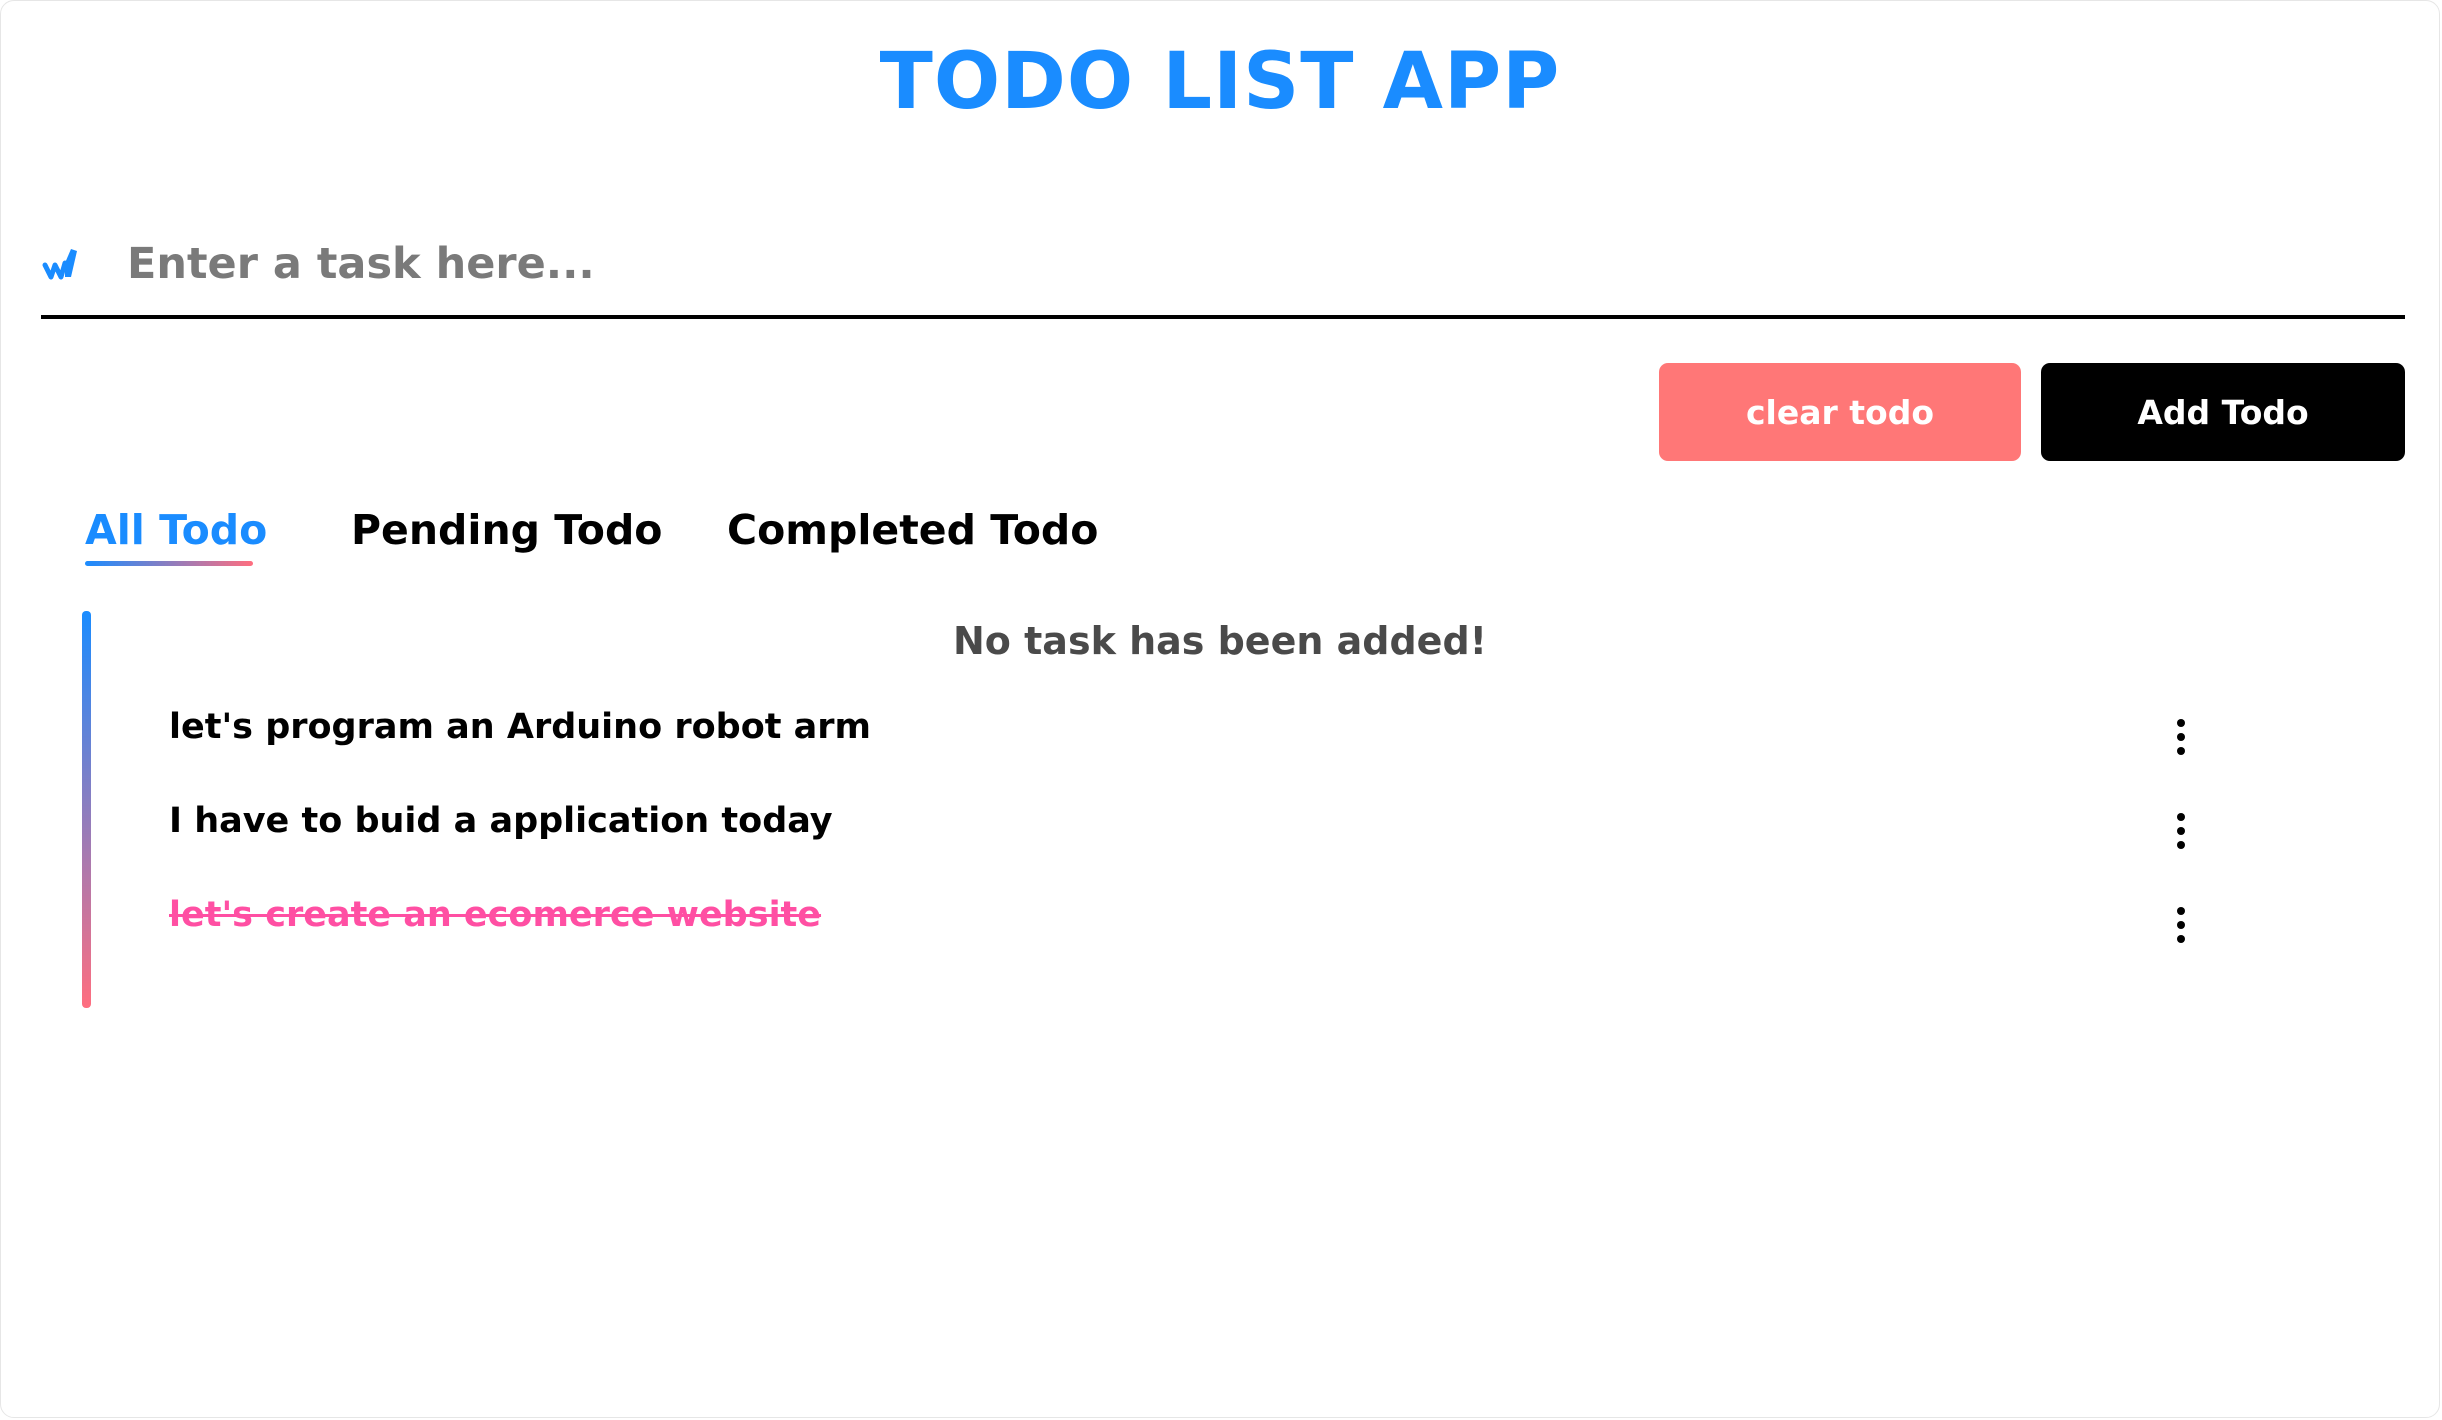  What do you see at coordinates (1840, 412) in the screenshot?
I see `clear-todo-button: clear todo` at bounding box center [1840, 412].